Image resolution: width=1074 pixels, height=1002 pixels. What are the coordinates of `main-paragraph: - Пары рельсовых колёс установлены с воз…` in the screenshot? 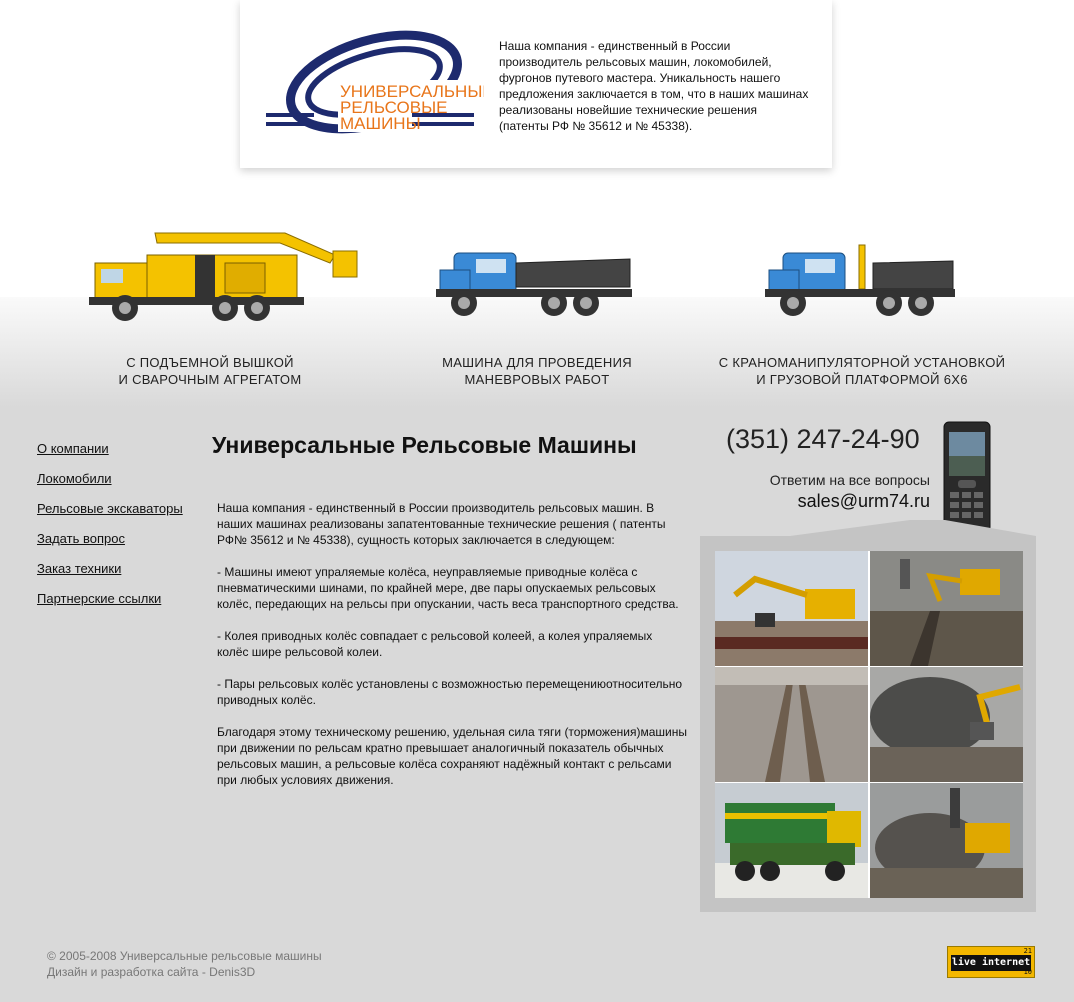 It's located at (450, 692).